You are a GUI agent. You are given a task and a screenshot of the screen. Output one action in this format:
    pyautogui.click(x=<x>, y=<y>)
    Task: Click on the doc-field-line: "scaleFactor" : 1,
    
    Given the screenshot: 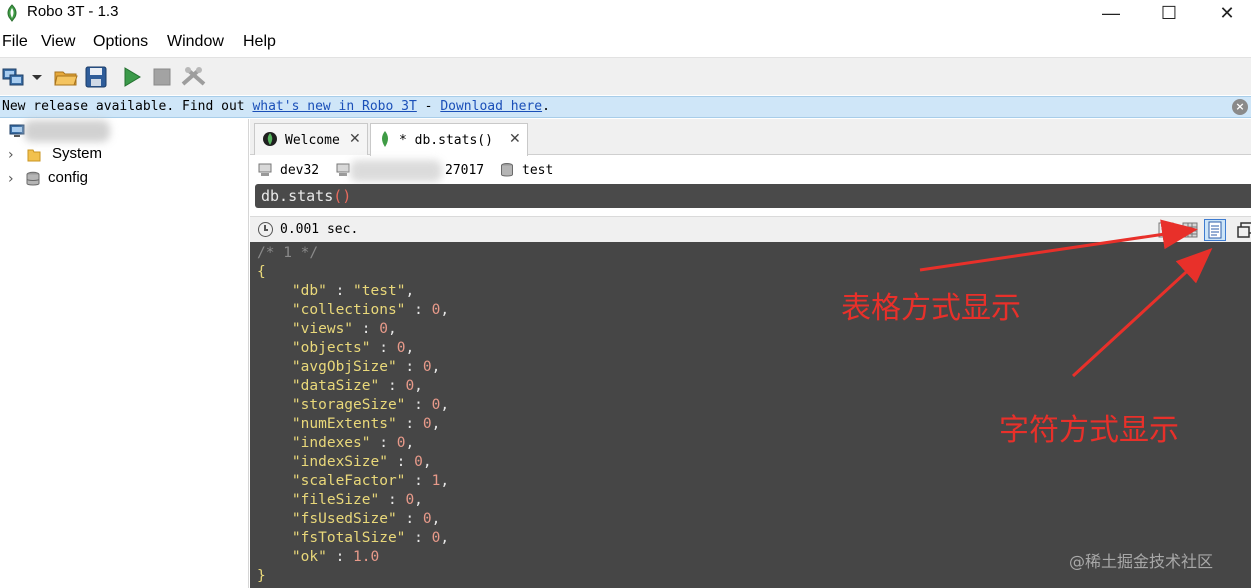 What is the action you would take?
    pyautogui.click(x=370, y=481)
    